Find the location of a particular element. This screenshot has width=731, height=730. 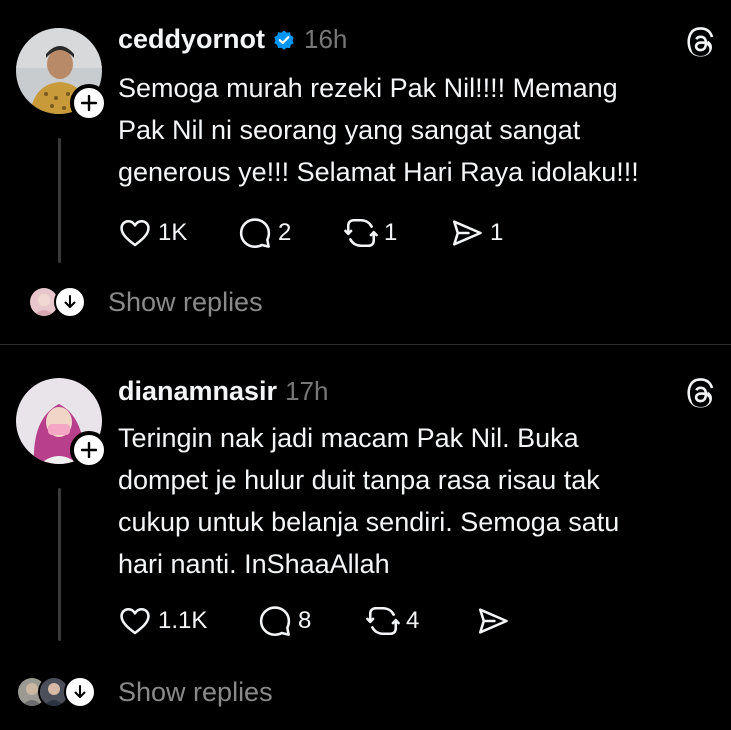

action-bar: 1.1K 8 4 is located at coordinates (317, 621).